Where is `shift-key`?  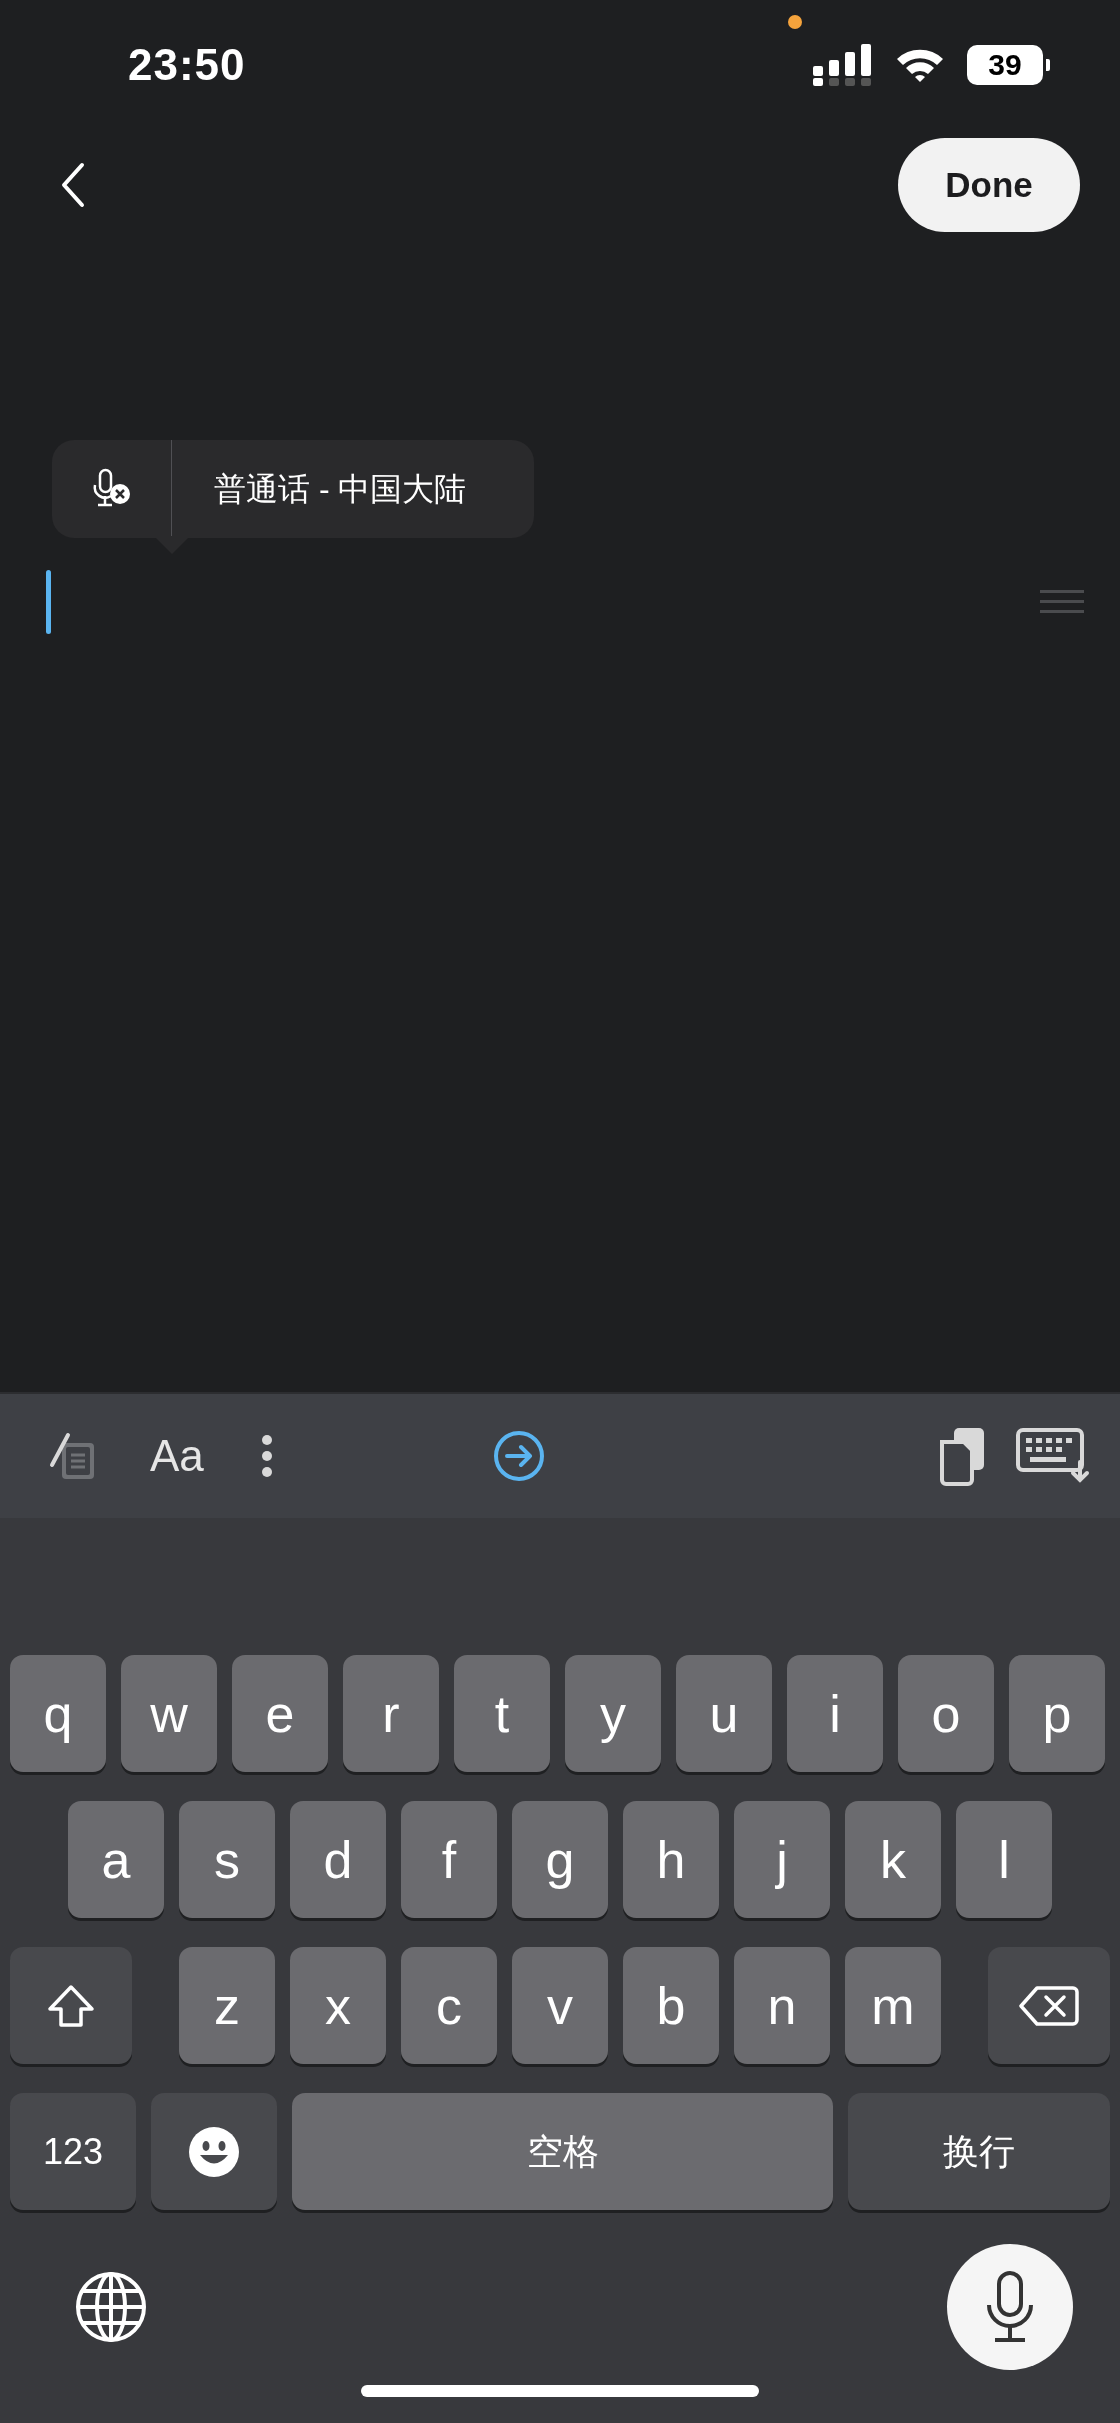
shift-key is located at coordinates (71, 2005).